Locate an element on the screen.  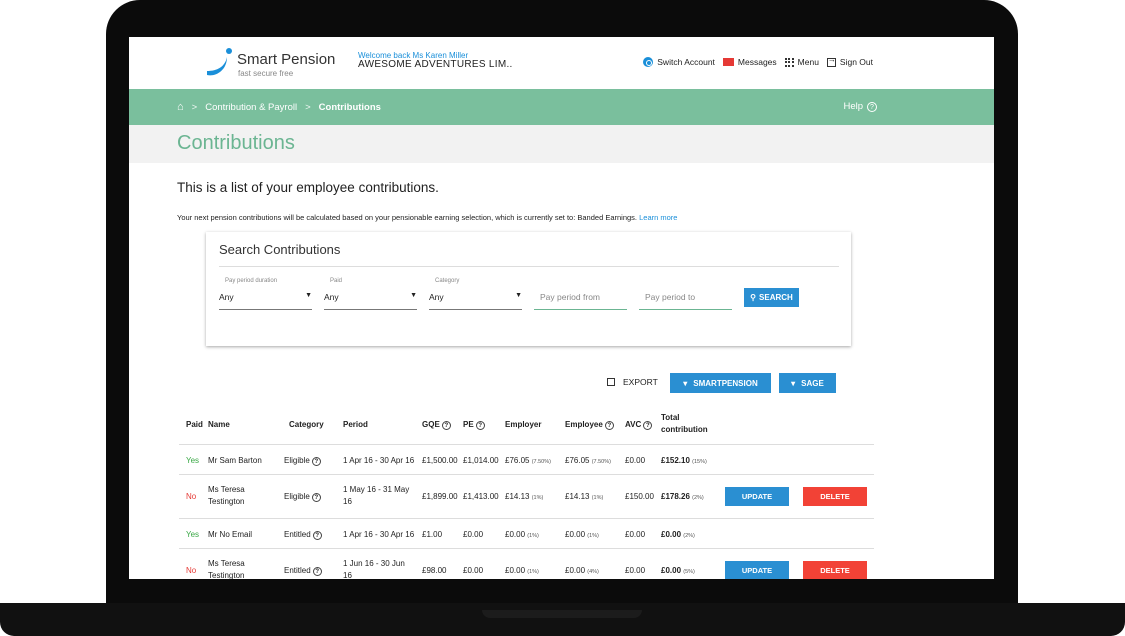
messages-link: Messages is located at coordinates (749, 62).